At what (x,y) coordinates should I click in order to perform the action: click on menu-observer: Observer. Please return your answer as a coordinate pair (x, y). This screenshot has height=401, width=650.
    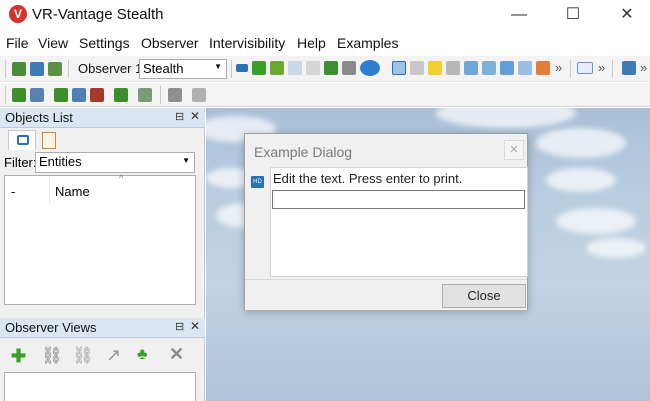
    Looking at the image, I should click on (170, 43).